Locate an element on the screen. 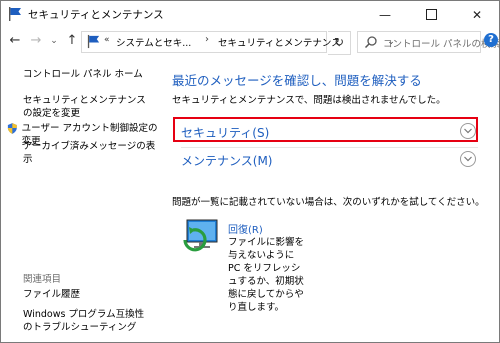 The width and height of the screenshot is (500, 343). address-bar: « システムとセキ... › セキュリティとメンテナンス ⌄ is located at coordinates (238, 42).